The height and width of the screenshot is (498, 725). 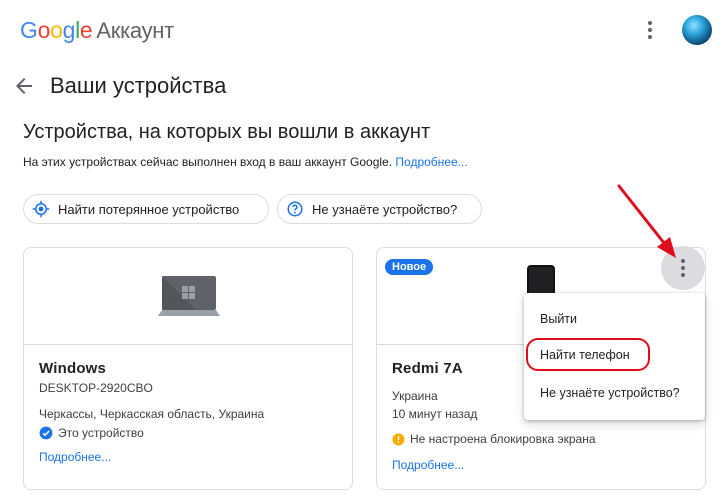 What do you see at coordinates (46, 433) in the screenshot?
I see `check-badge-icon` at bounding box center [46, 433].